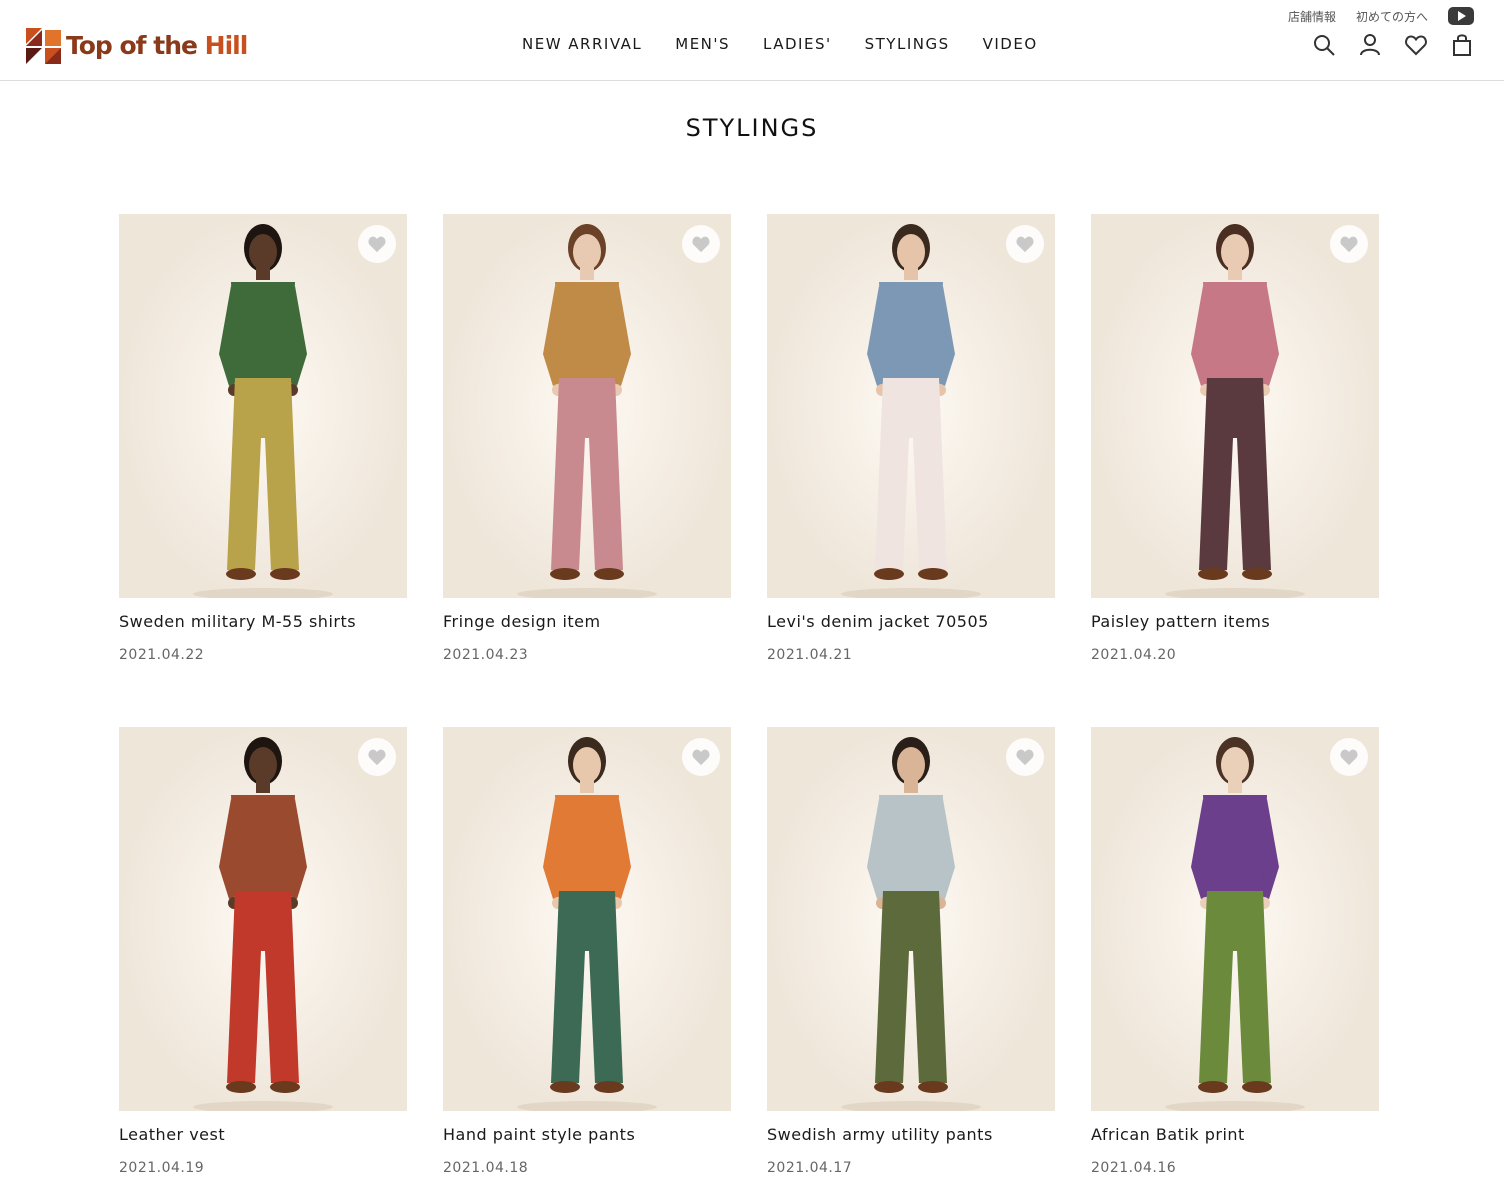 The image size is (1504, 1199). I want to click on logo-text-part1: Top of the, so click(135, 45).